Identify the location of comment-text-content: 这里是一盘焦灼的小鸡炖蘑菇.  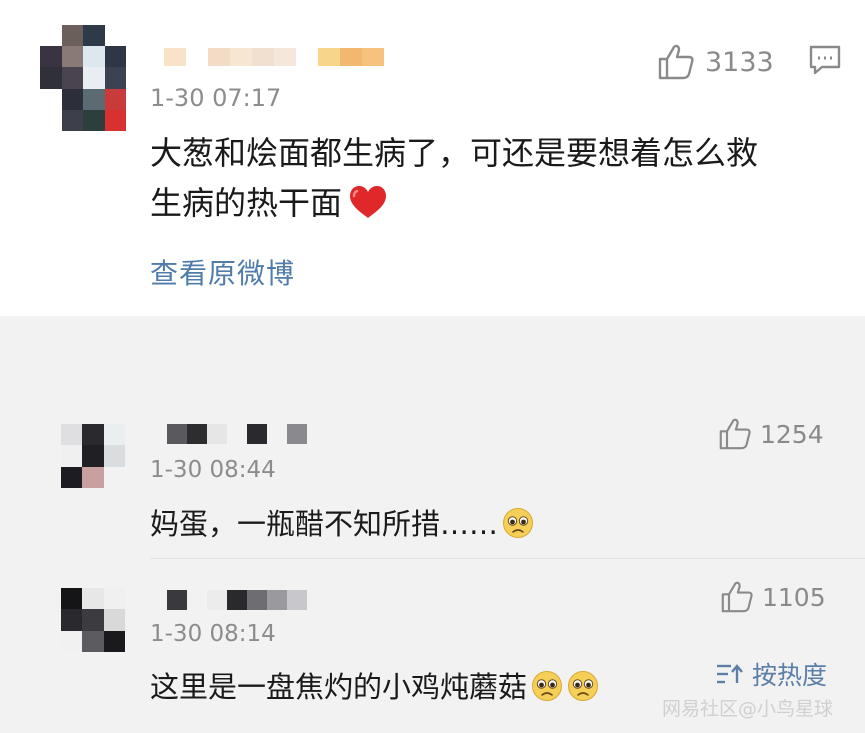
(339, 687).